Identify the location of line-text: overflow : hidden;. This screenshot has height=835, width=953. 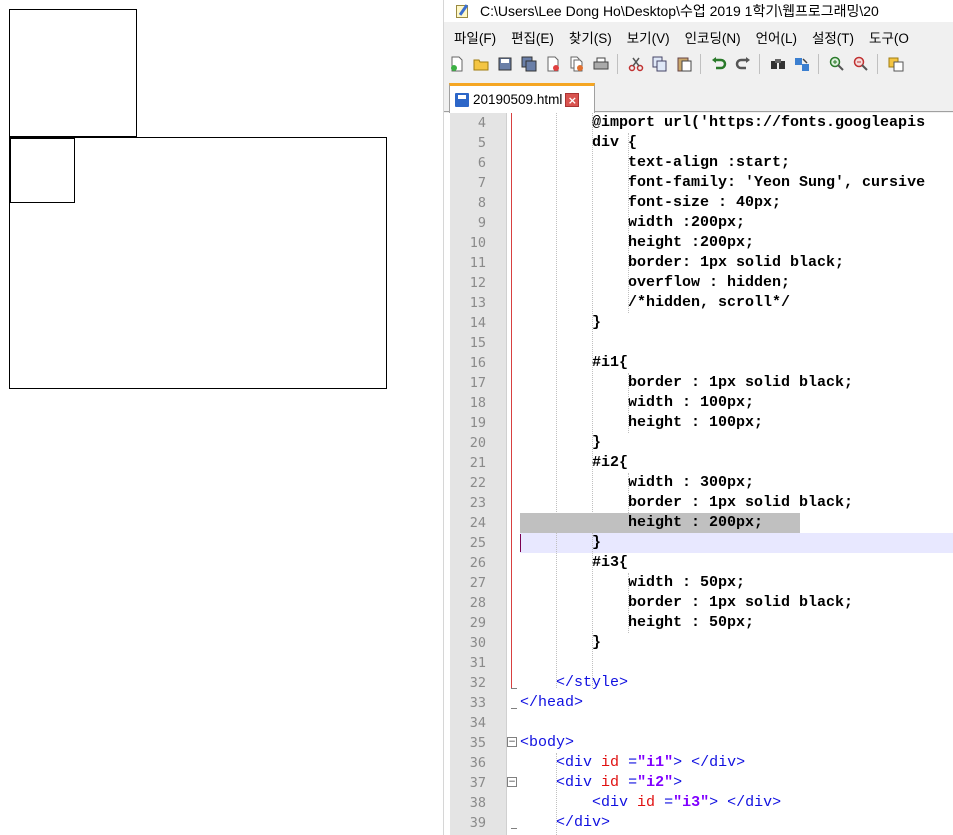
(655, 282).